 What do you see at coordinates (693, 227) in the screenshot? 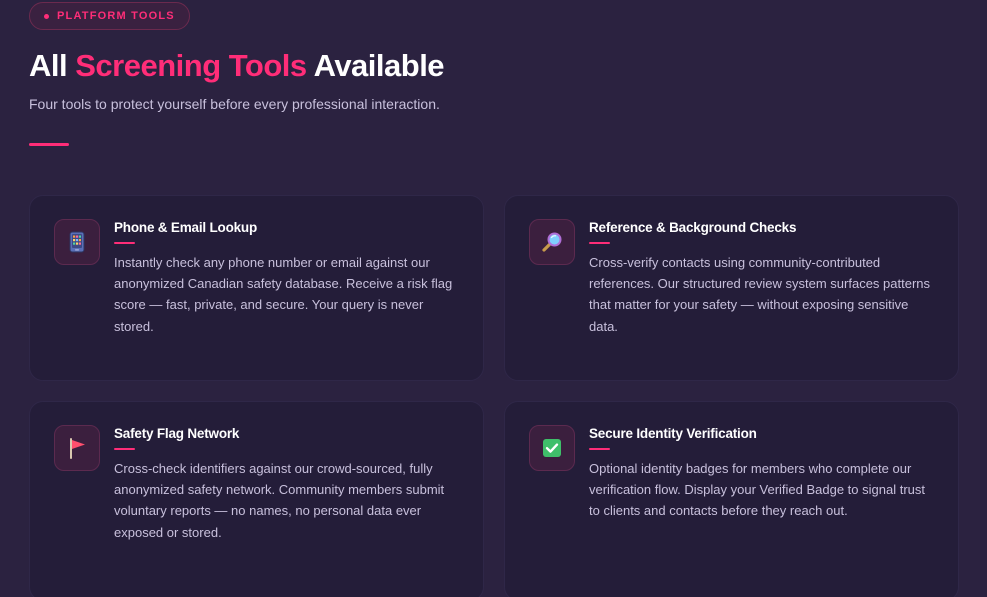
I see `tool-title: Reference & Background Checks` at bounding box center [693, 227].